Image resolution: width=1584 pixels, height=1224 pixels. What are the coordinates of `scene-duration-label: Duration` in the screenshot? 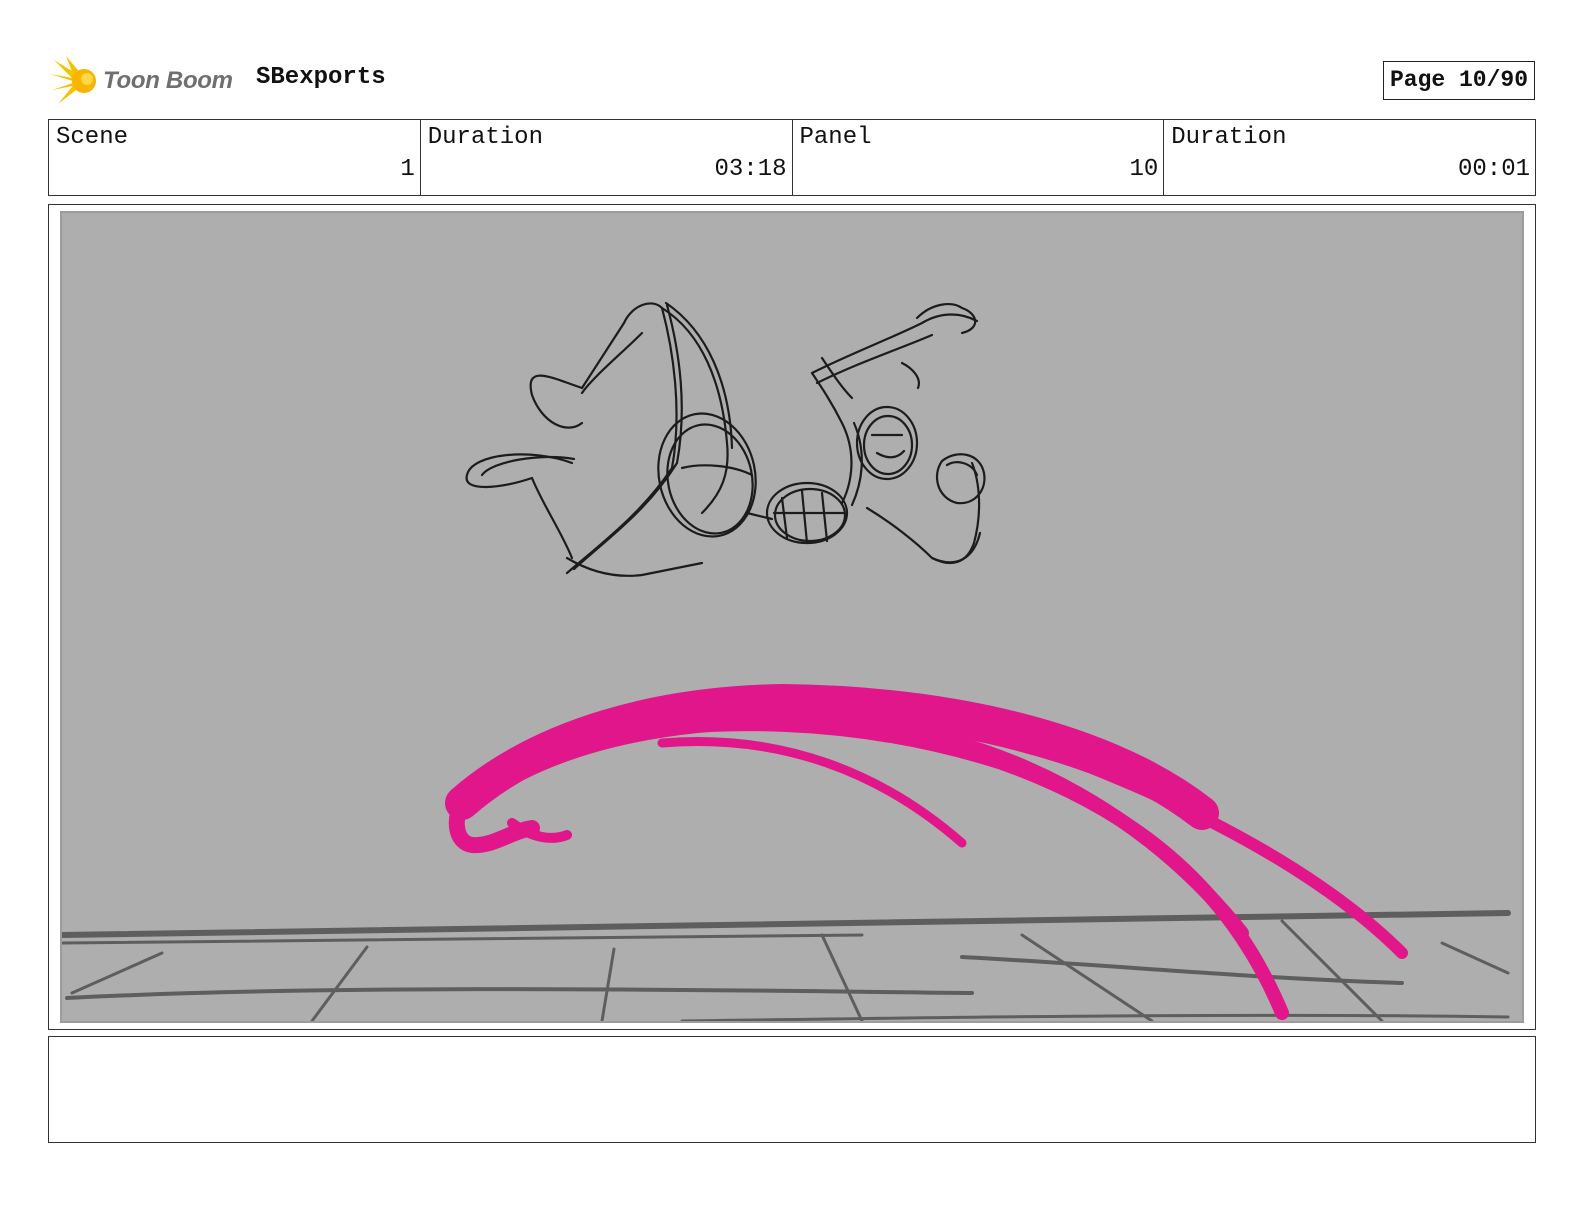 It's located at (485, 137).